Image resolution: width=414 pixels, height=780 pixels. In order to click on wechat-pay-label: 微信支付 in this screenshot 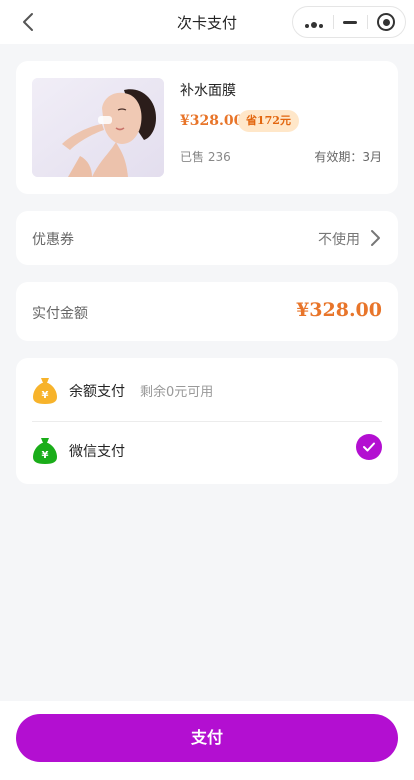, I will do `click(97, 452)`.